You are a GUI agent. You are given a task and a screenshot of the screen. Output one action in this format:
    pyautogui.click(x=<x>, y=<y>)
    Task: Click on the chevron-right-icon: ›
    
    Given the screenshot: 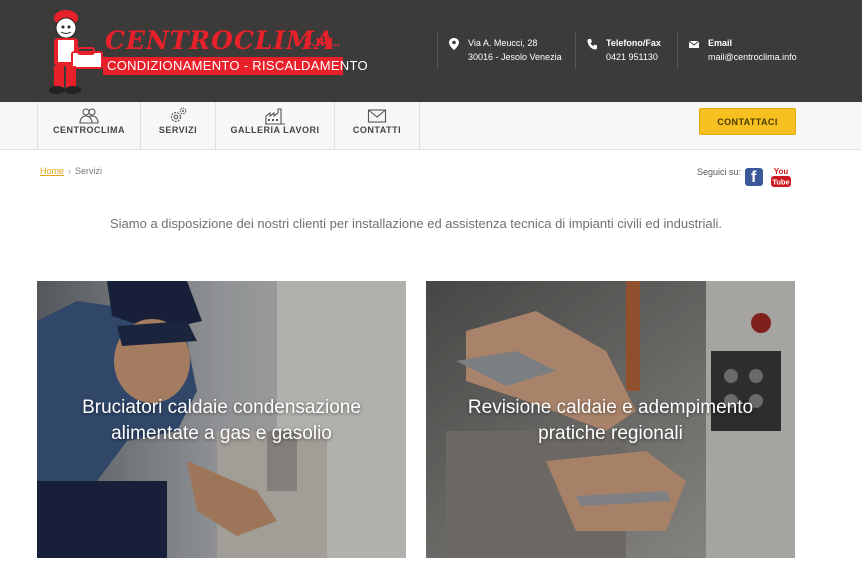 What is the action you would take?
    pyautogui.click(x=70, y=171)
    